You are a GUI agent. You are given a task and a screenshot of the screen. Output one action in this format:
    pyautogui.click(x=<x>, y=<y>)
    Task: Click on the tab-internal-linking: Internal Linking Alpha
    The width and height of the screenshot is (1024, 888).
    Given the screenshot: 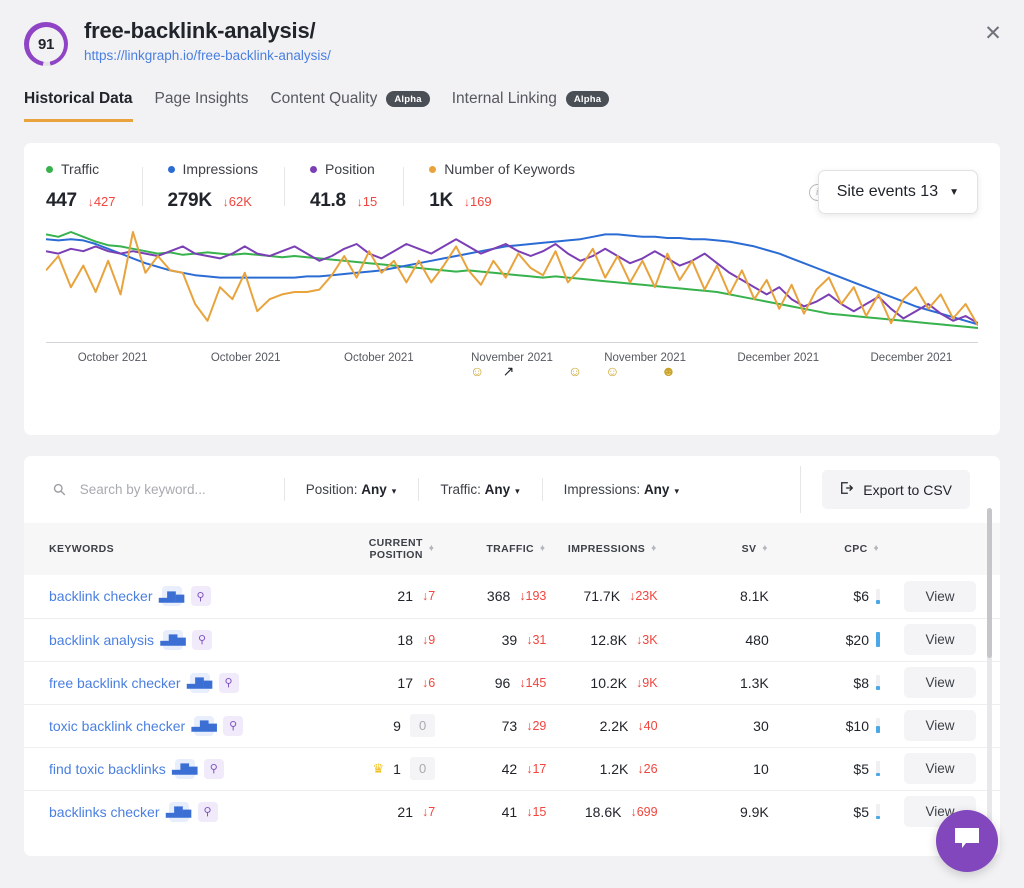 What is the action you would take?
    pyautogui.click(x=531, y=106)
    